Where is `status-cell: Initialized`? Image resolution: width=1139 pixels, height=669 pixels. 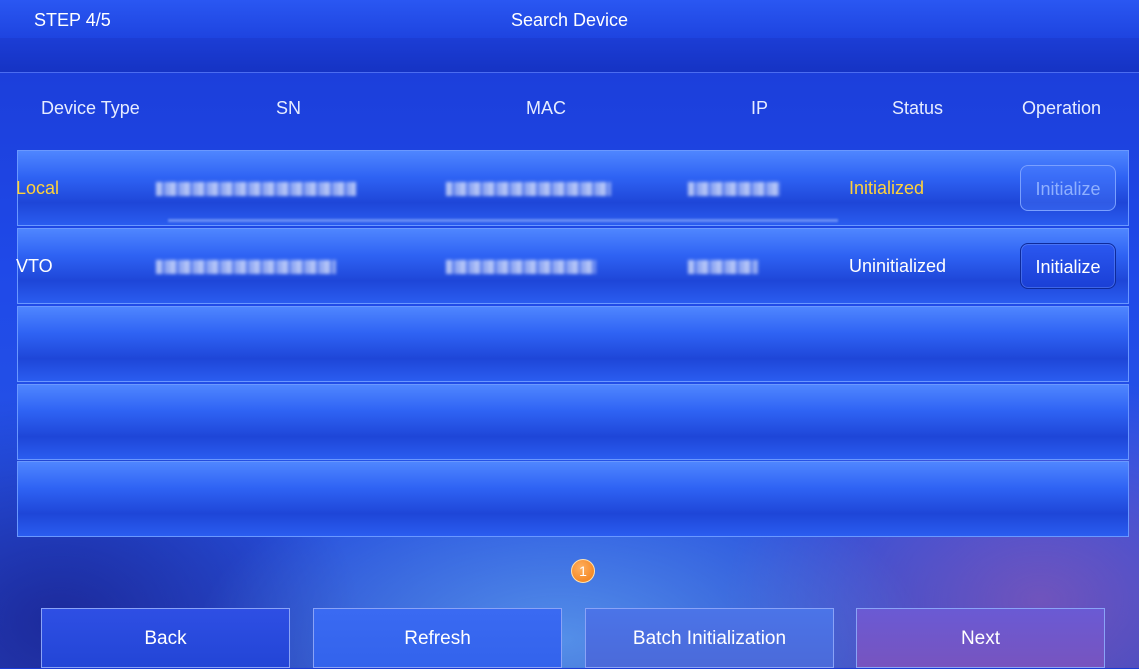
status-cell: Initialized is located at coordinates (887, 188).